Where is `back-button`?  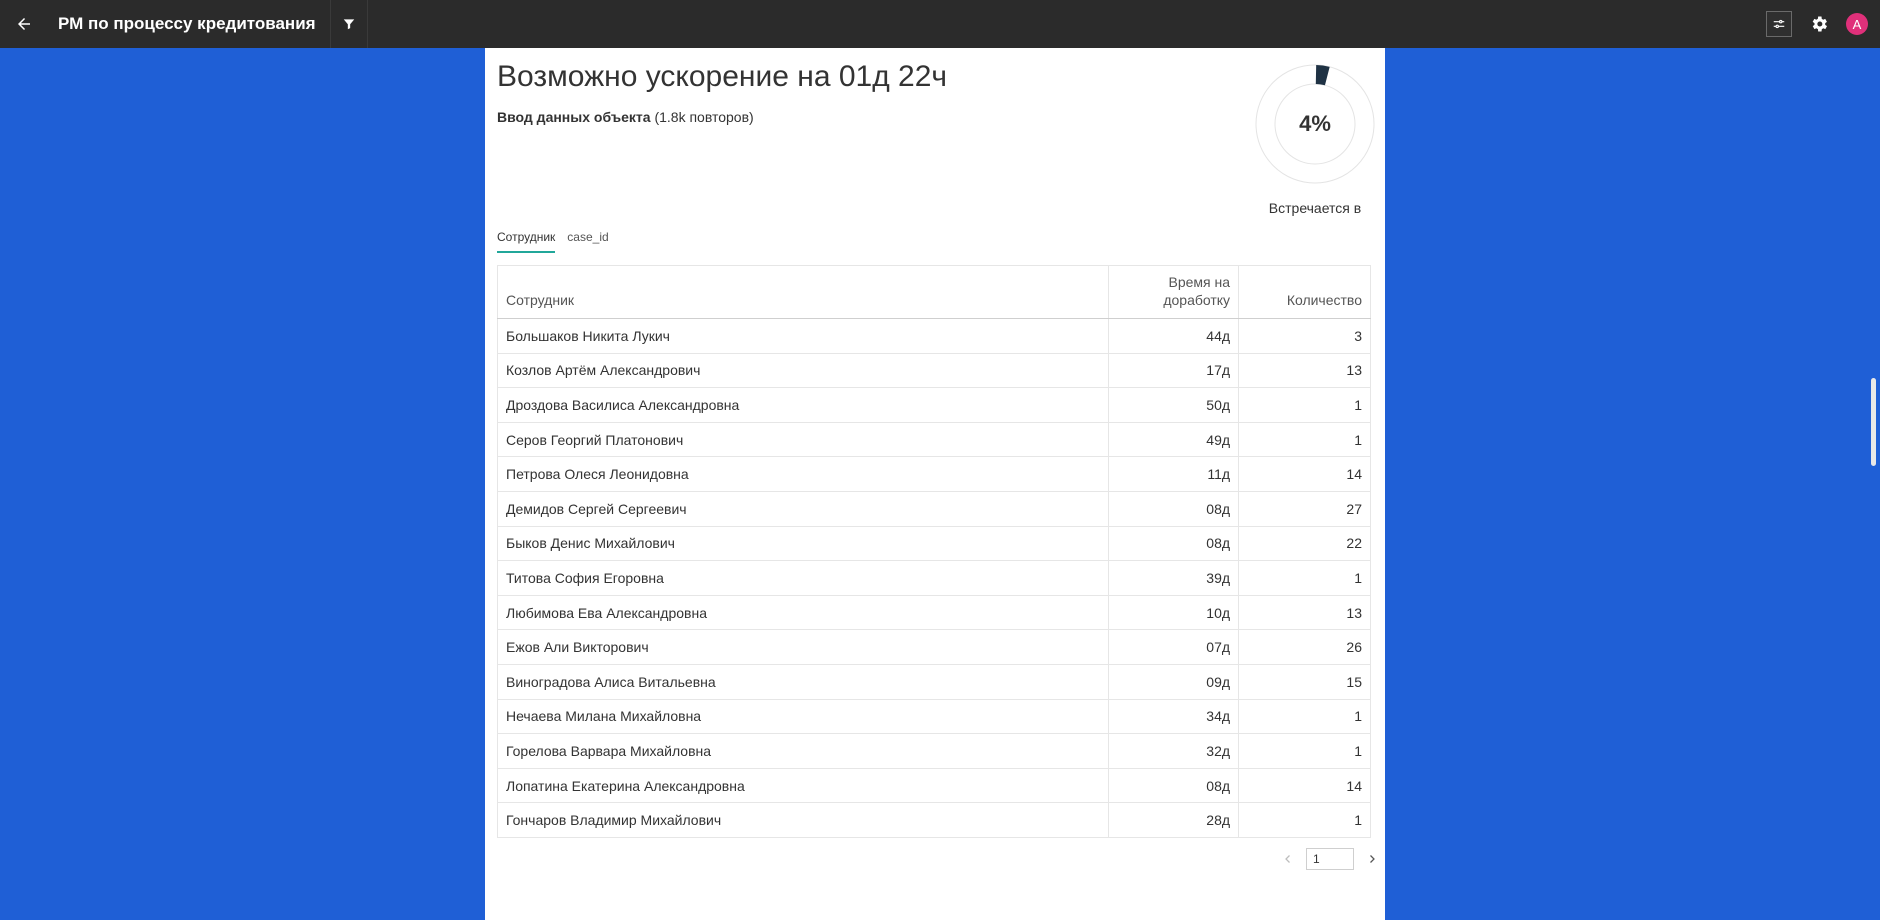
back-button is located at coordinates (24, 24).